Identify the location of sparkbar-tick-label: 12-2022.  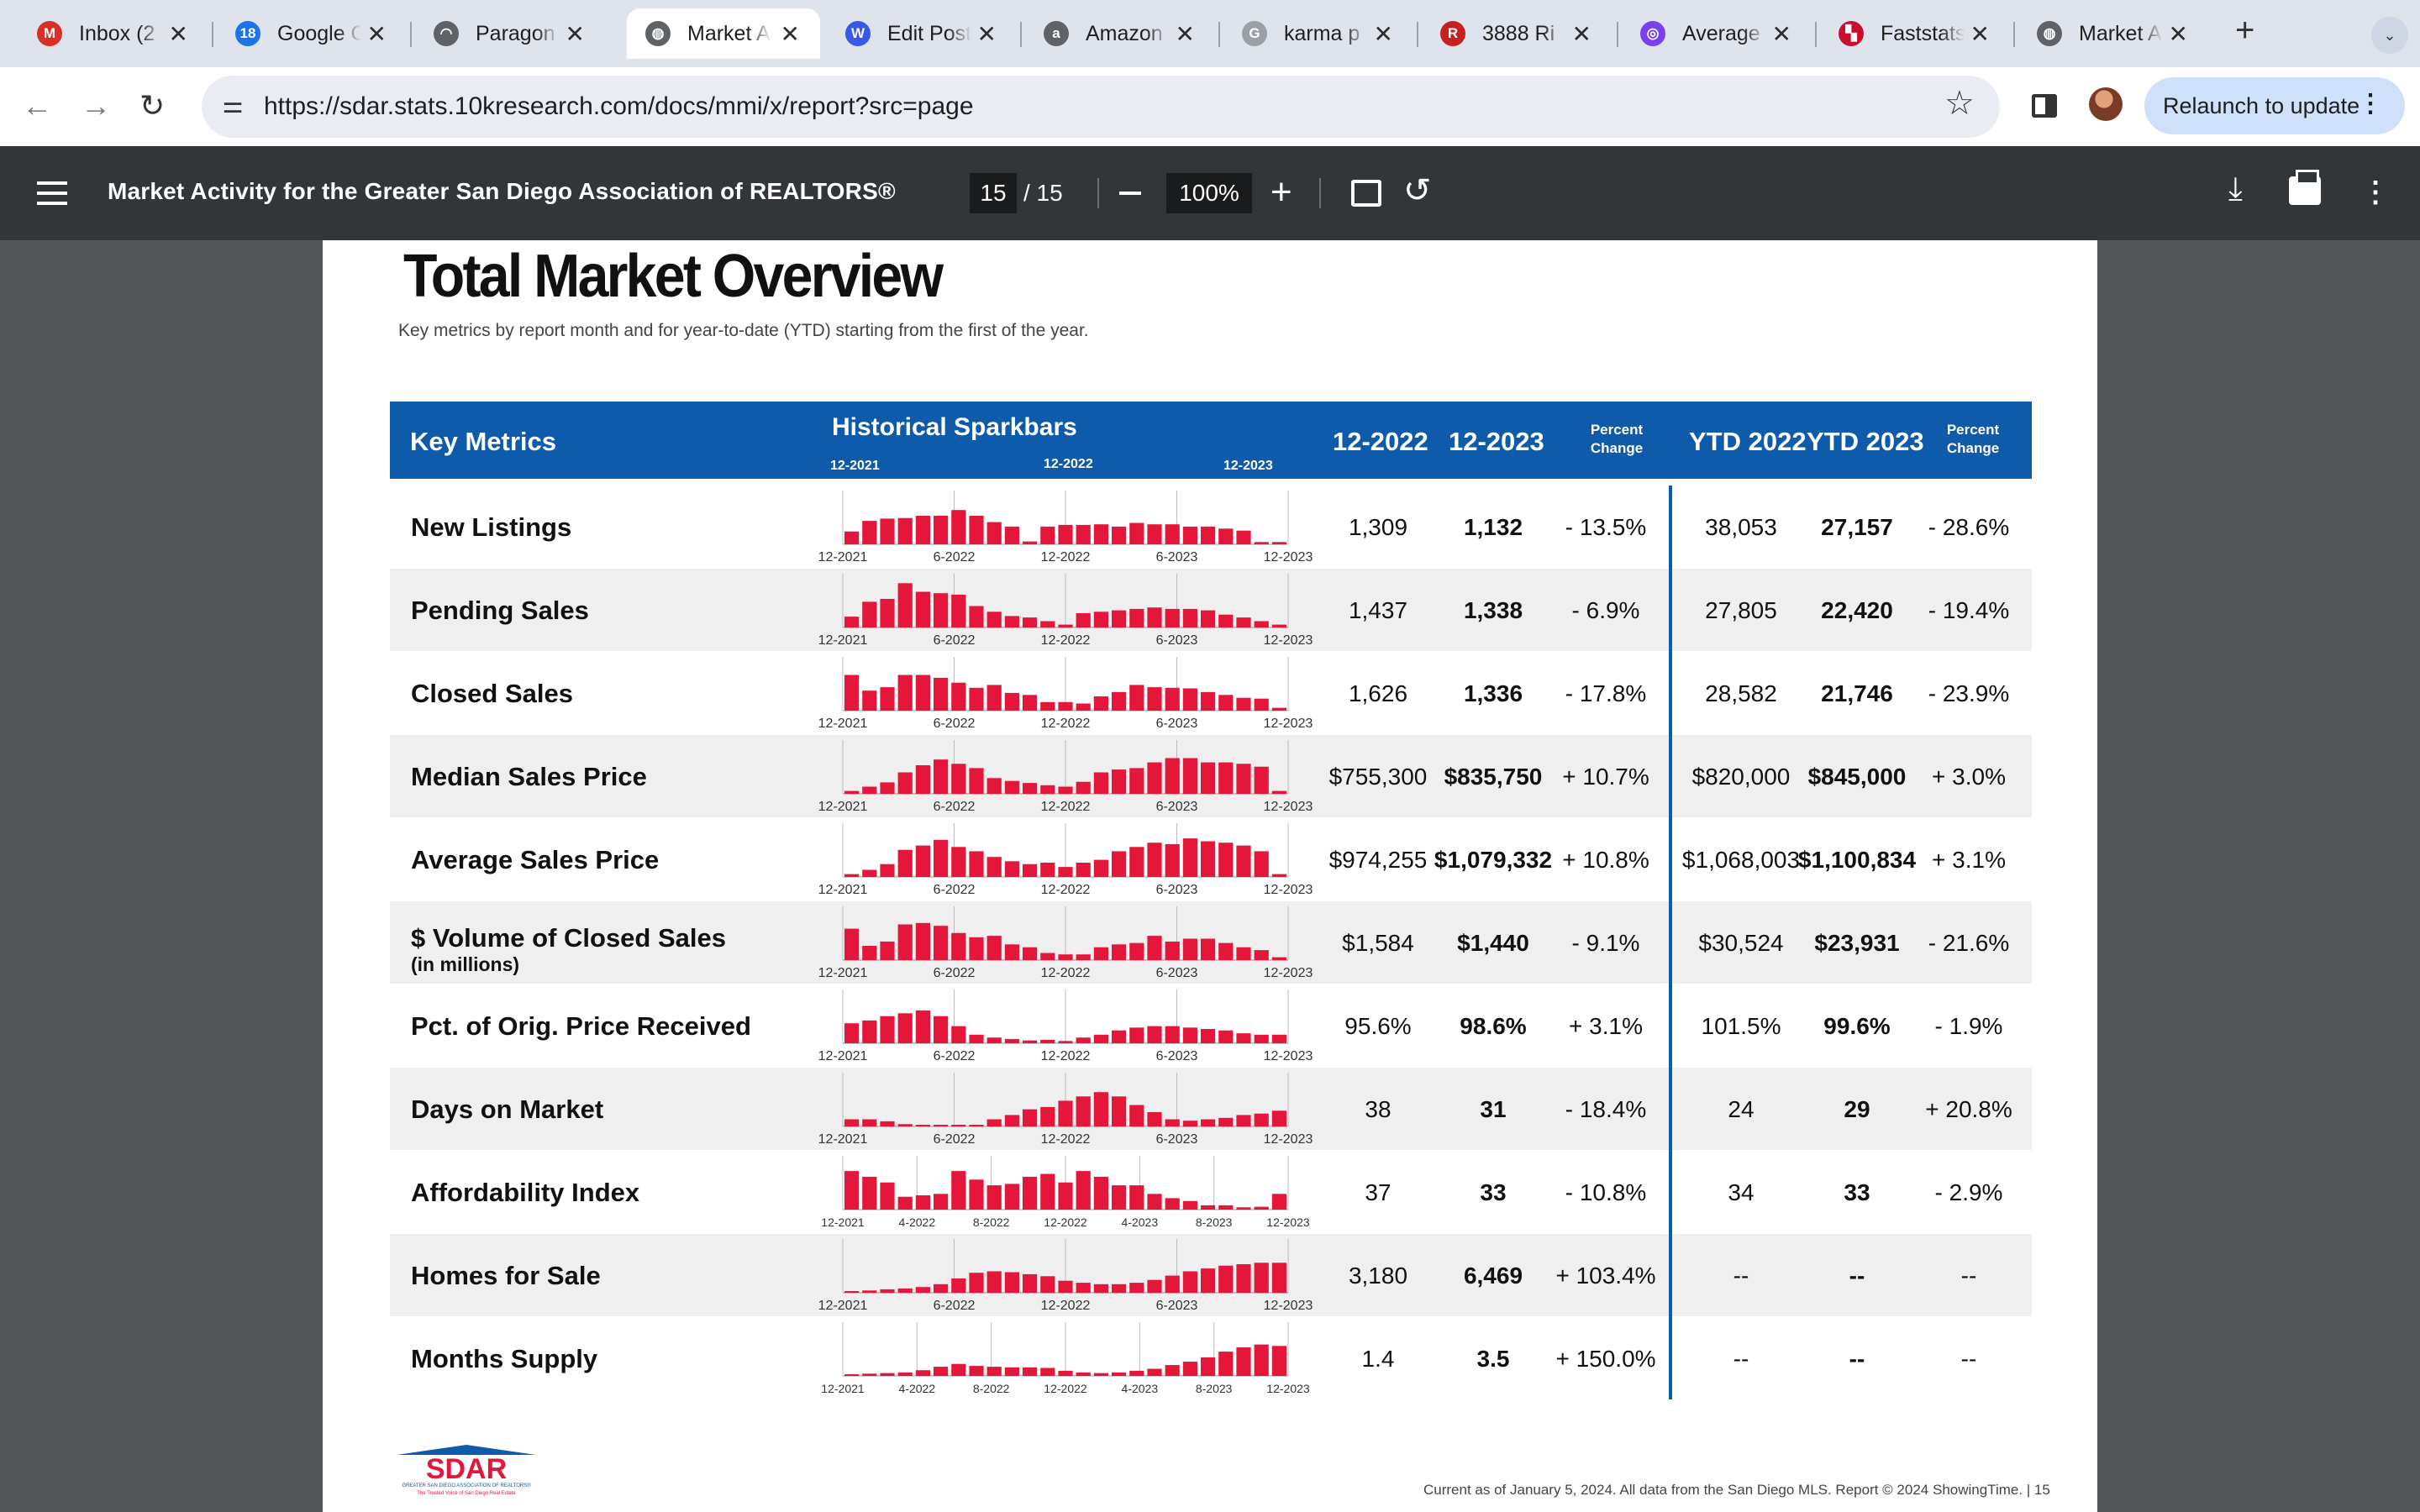
(1066, 1056).